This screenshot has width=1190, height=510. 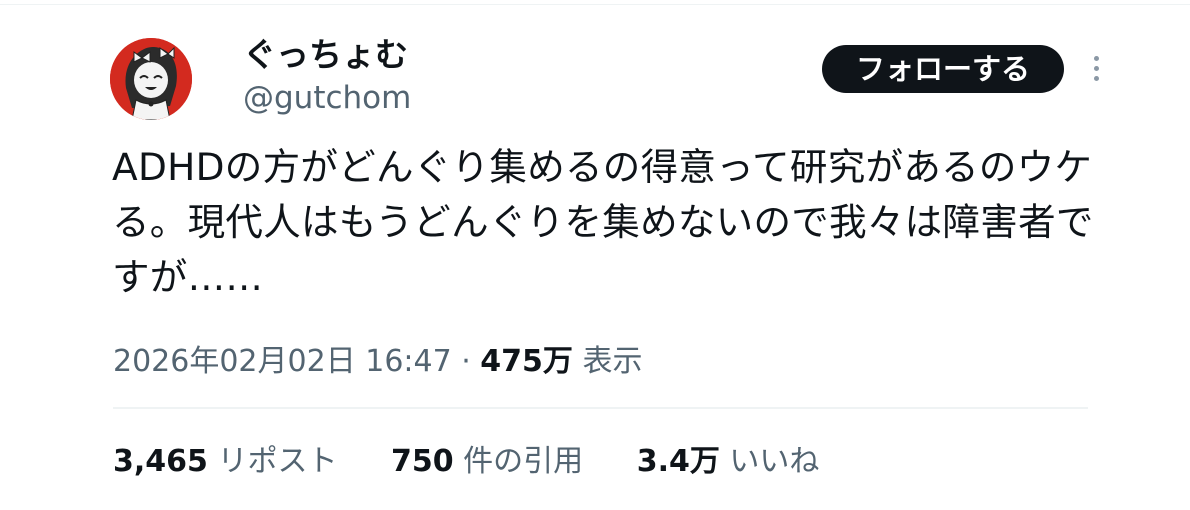 What do you see at coordinates (600, 408) in the screenshot?
I see `stats-divider` at bounding box center [600, 408].